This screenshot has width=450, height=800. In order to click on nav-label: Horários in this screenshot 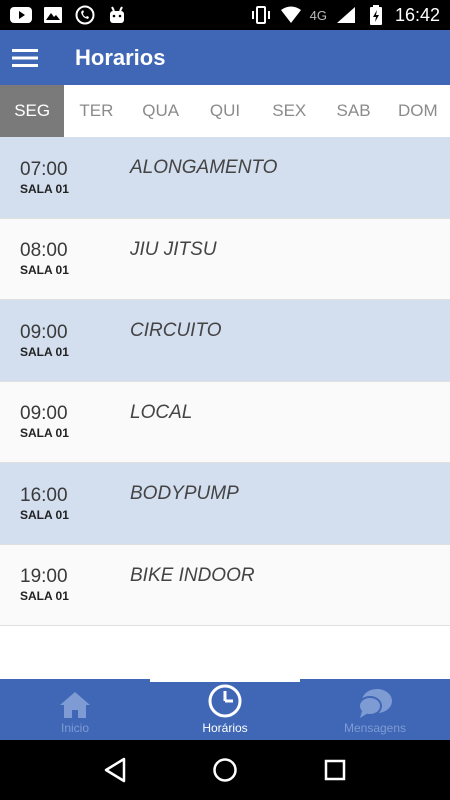, I will do `click(225, 728)`.